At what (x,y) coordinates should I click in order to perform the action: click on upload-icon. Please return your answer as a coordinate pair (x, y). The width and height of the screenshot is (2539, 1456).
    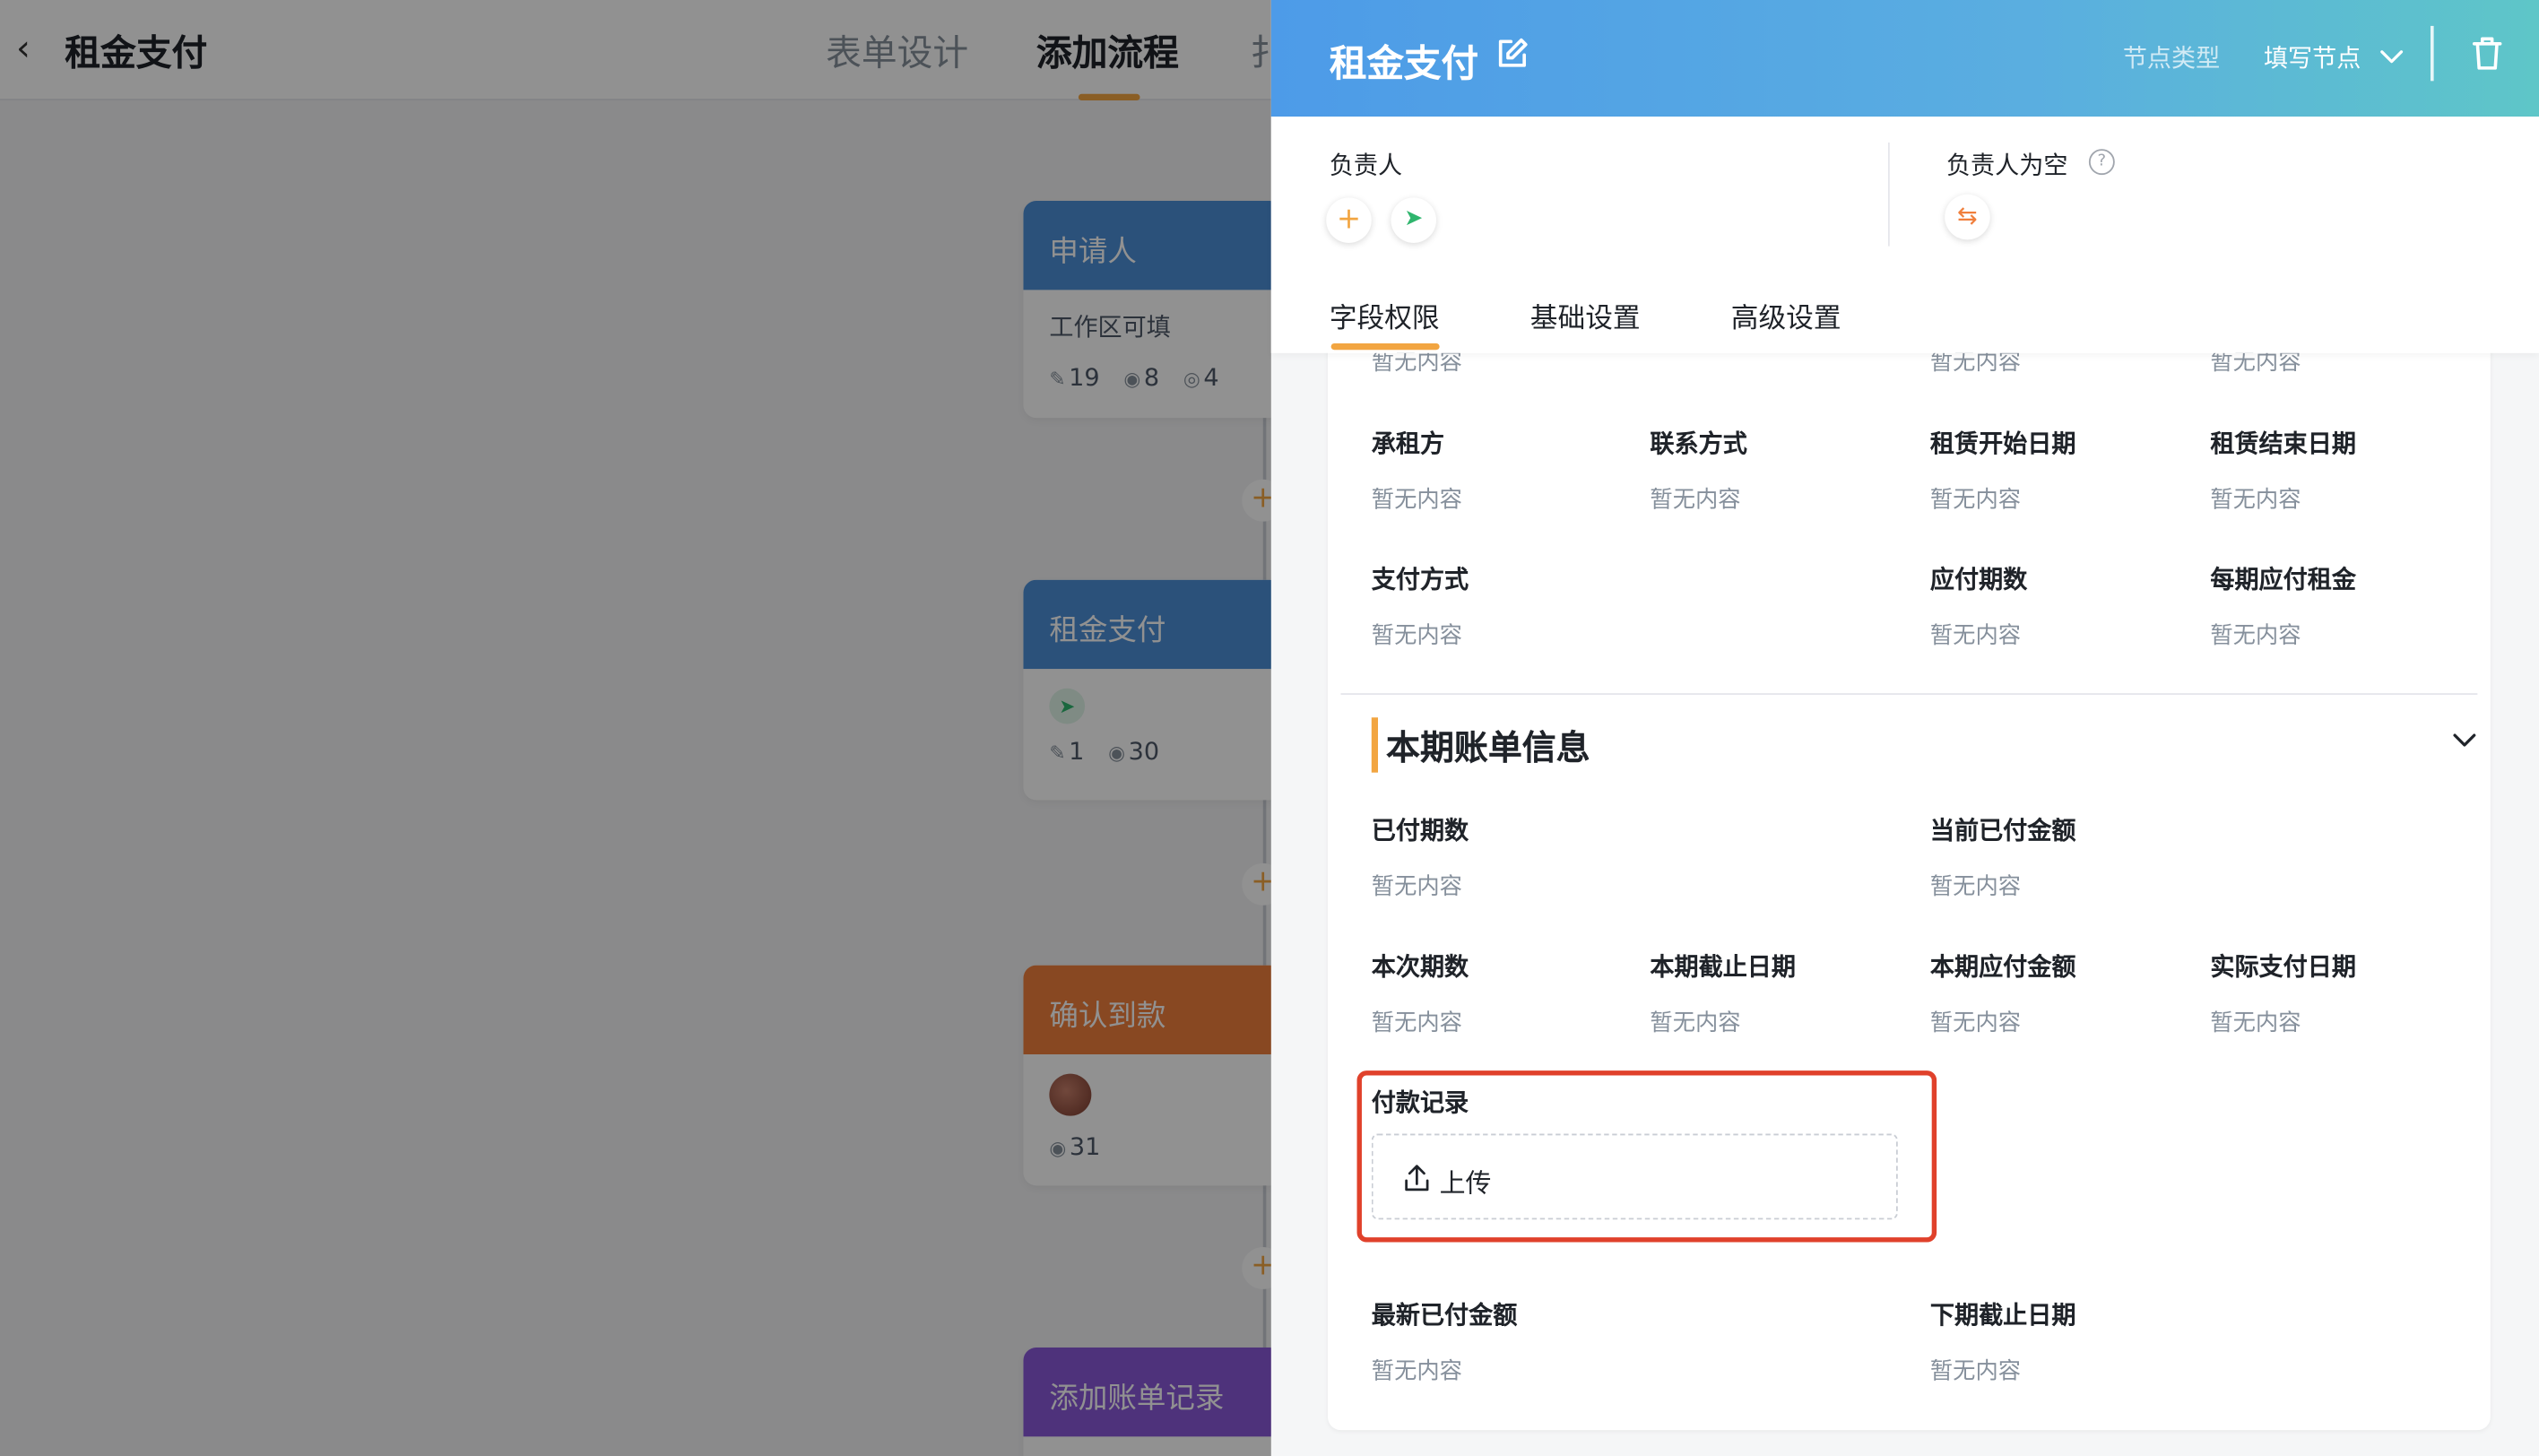
    Looking at the image, I should click on (1417, 1178).